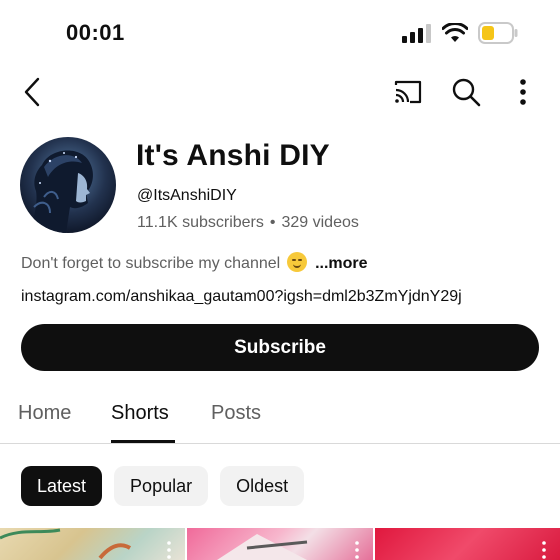 This screenshot has height=560, width=560. What do you see at coordinates (341, 263) in the screenshot?
I see `description-more-link: ...more` at bounding box center [341, 263].